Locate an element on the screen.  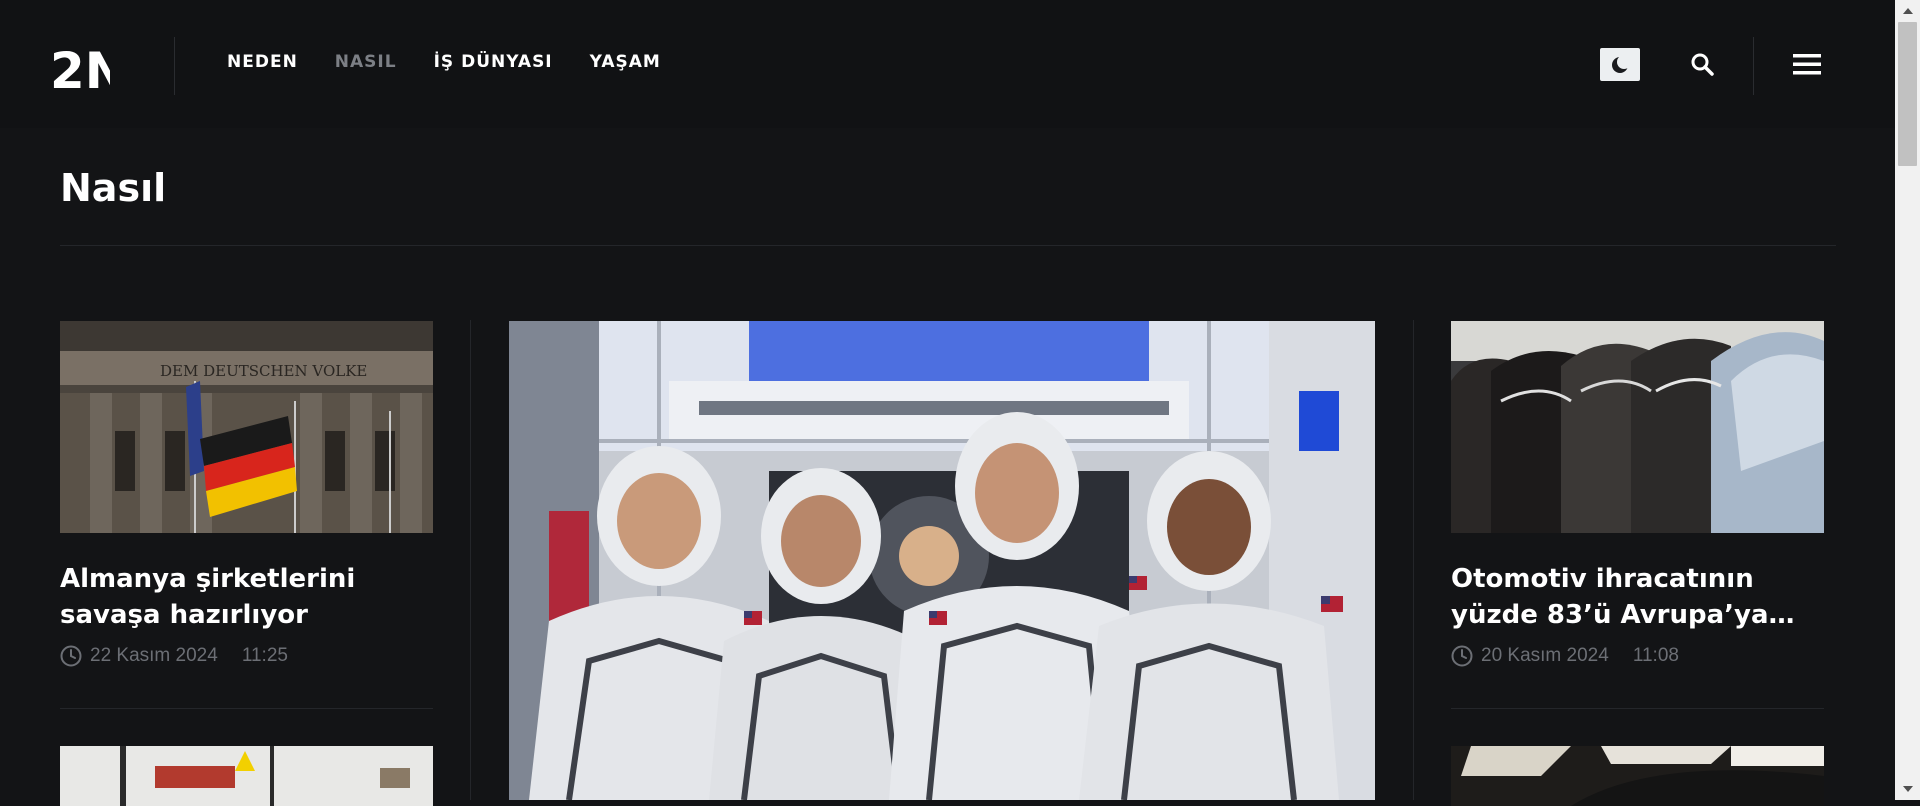
article-date: 20 Kasım 2024 is located at coordinates (1545, 655).